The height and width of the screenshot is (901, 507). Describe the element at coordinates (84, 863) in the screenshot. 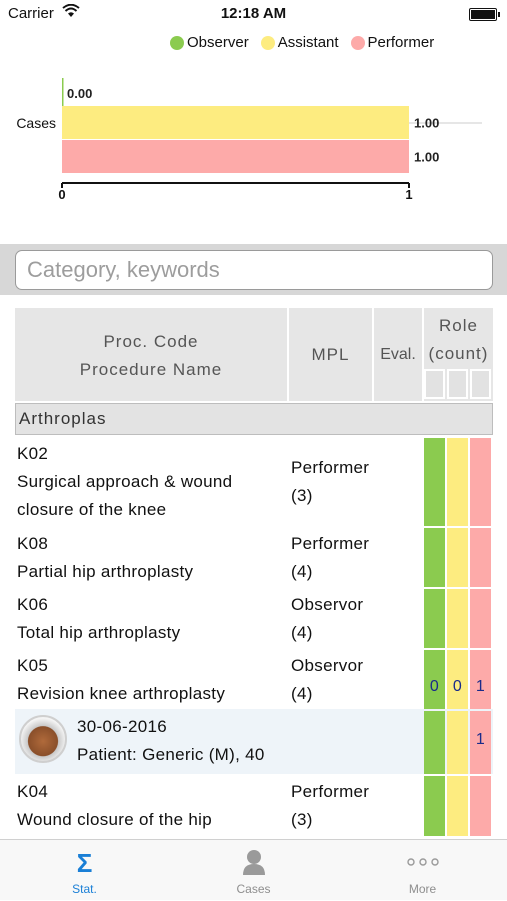

I see `sigma-icon: Σ` at that location.